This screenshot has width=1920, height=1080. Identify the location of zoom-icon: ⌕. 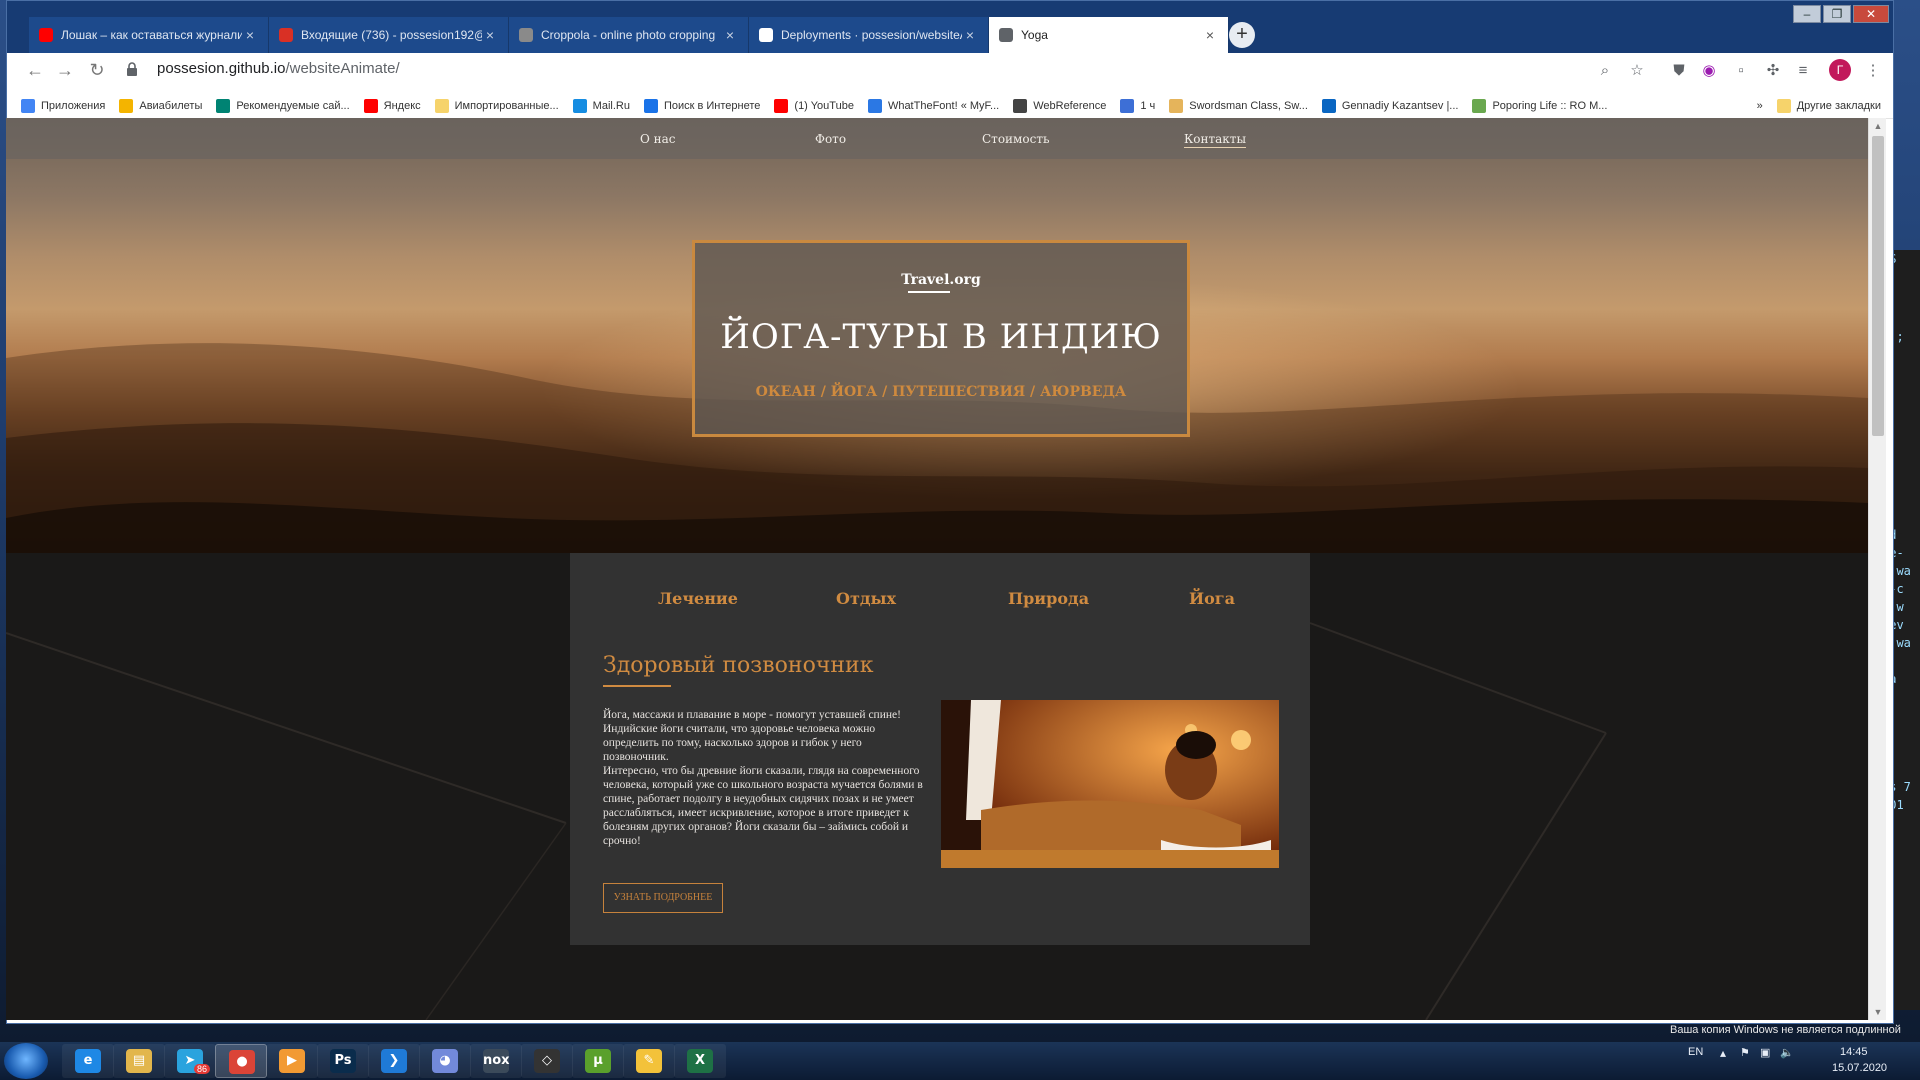
(1605, 71).